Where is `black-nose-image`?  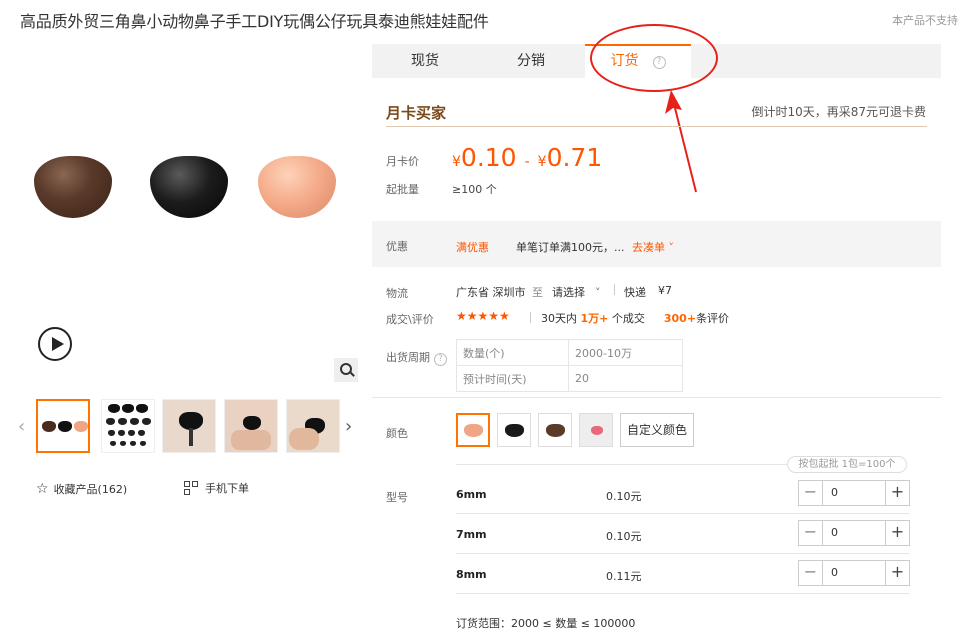 black-nose-image is located at coordinates (189, 187).